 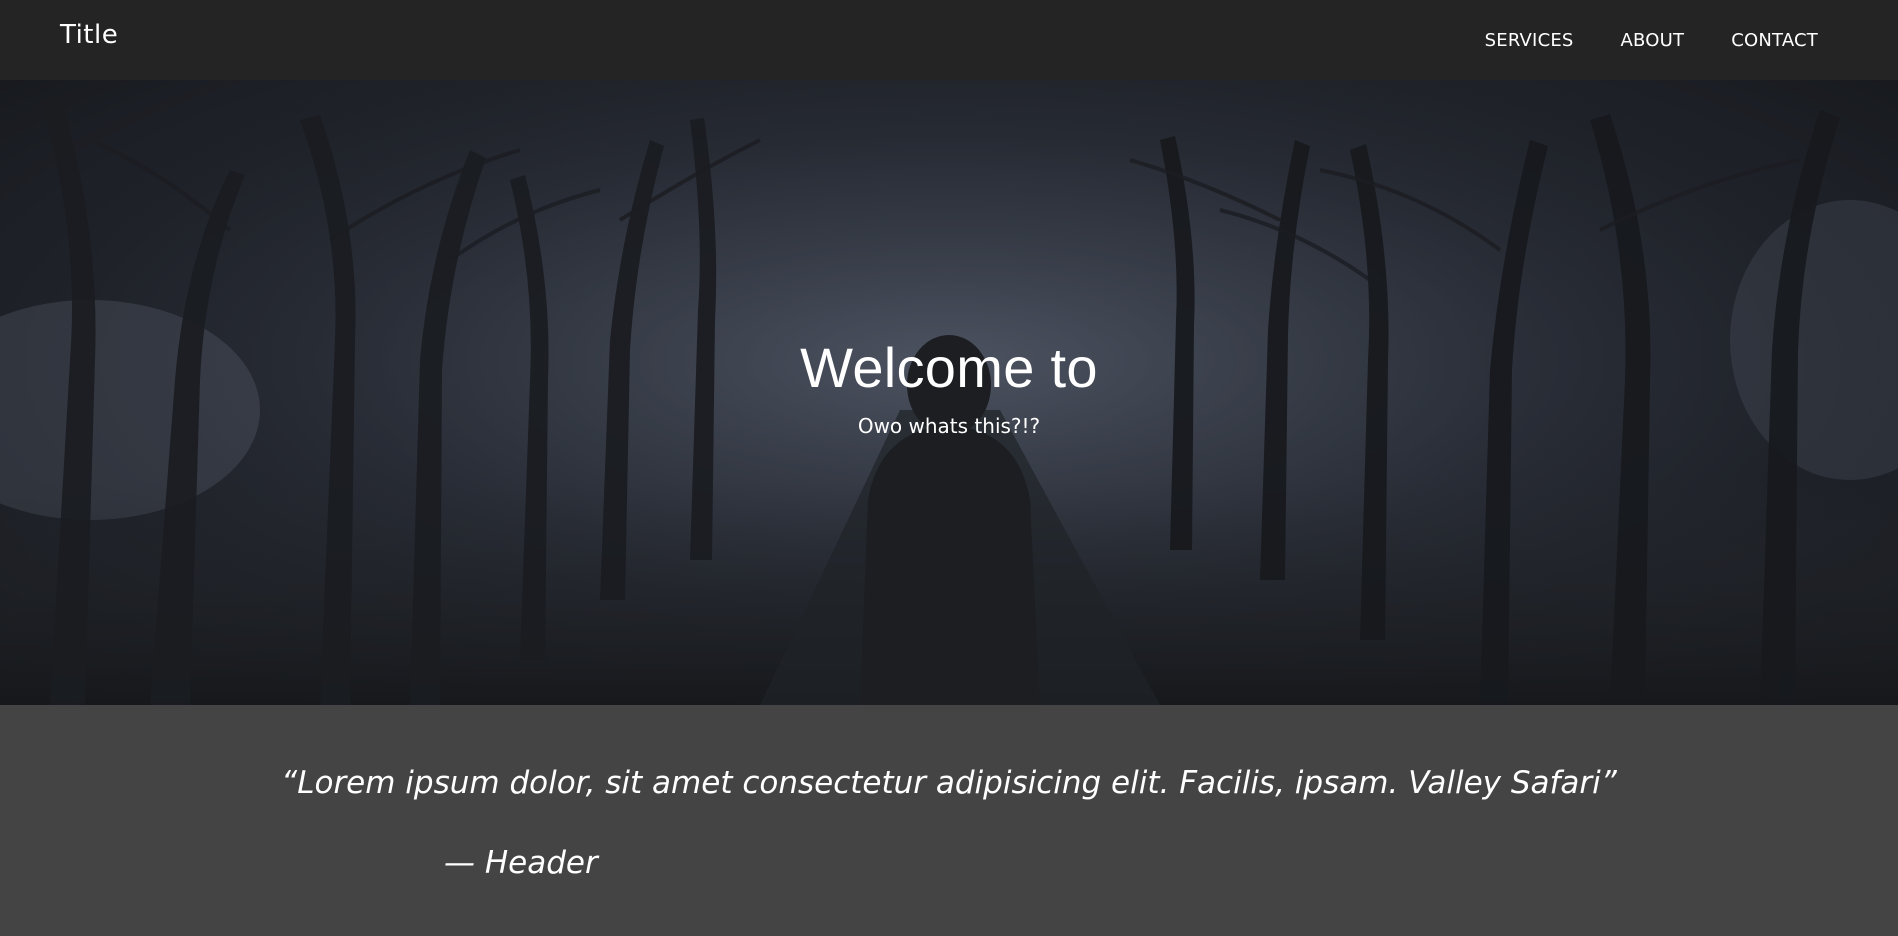 I want to click on nav-links: SERVICES ABOUT CONTACT, so click(x=1651, y=40).